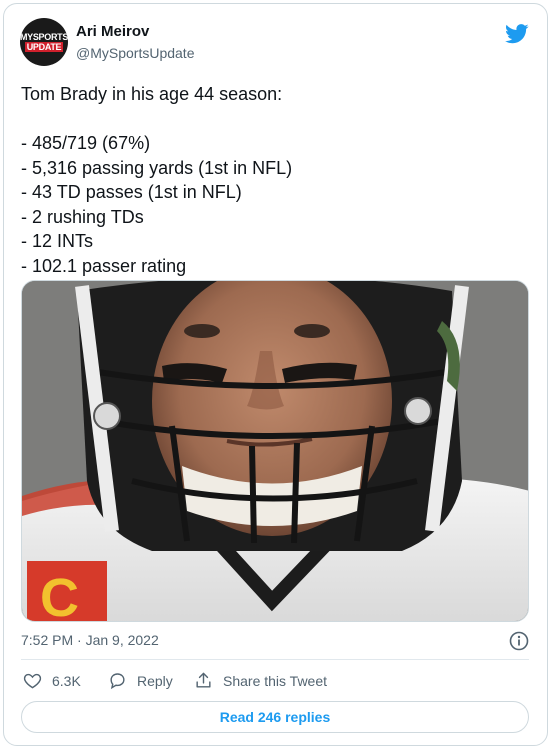  Describe the element at coordinates (117, 681) in the screenshot. I see `reply-icon` at that location.